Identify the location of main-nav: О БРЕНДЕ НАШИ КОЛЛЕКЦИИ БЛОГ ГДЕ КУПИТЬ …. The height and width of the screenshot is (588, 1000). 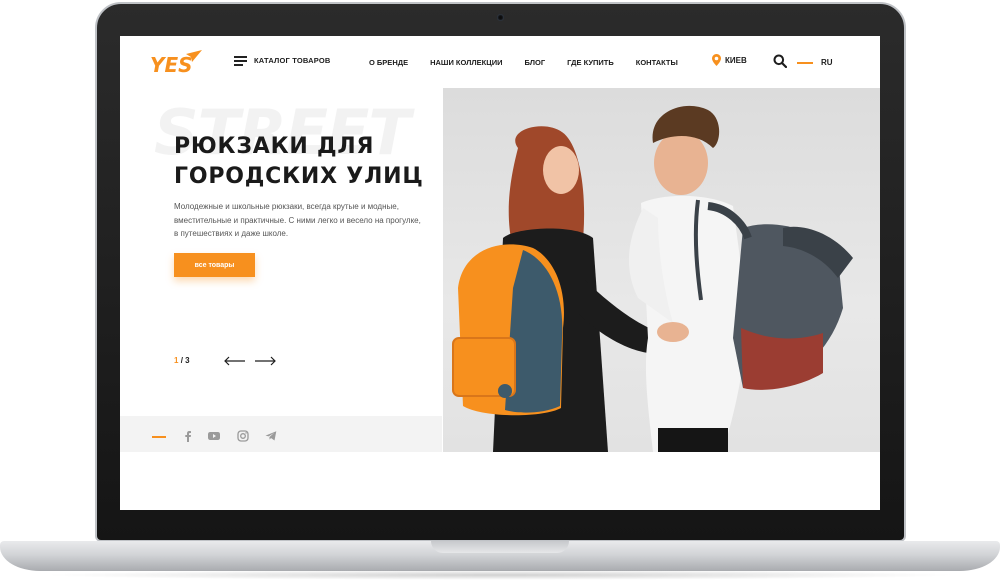
(534, 62).